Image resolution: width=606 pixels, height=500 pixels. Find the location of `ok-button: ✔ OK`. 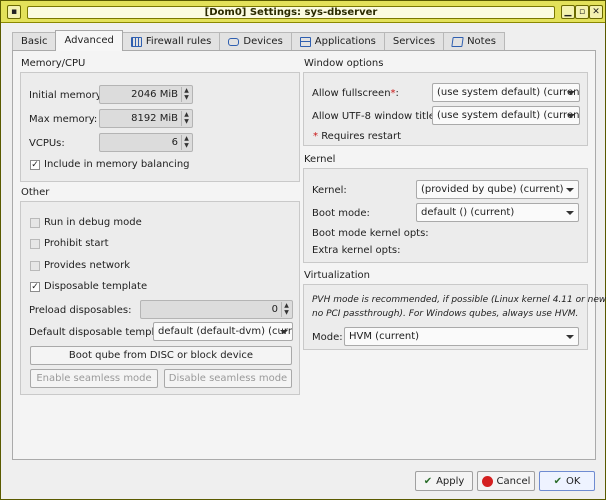

ok-button: ✔ OK is located at coordinates (567, 481).